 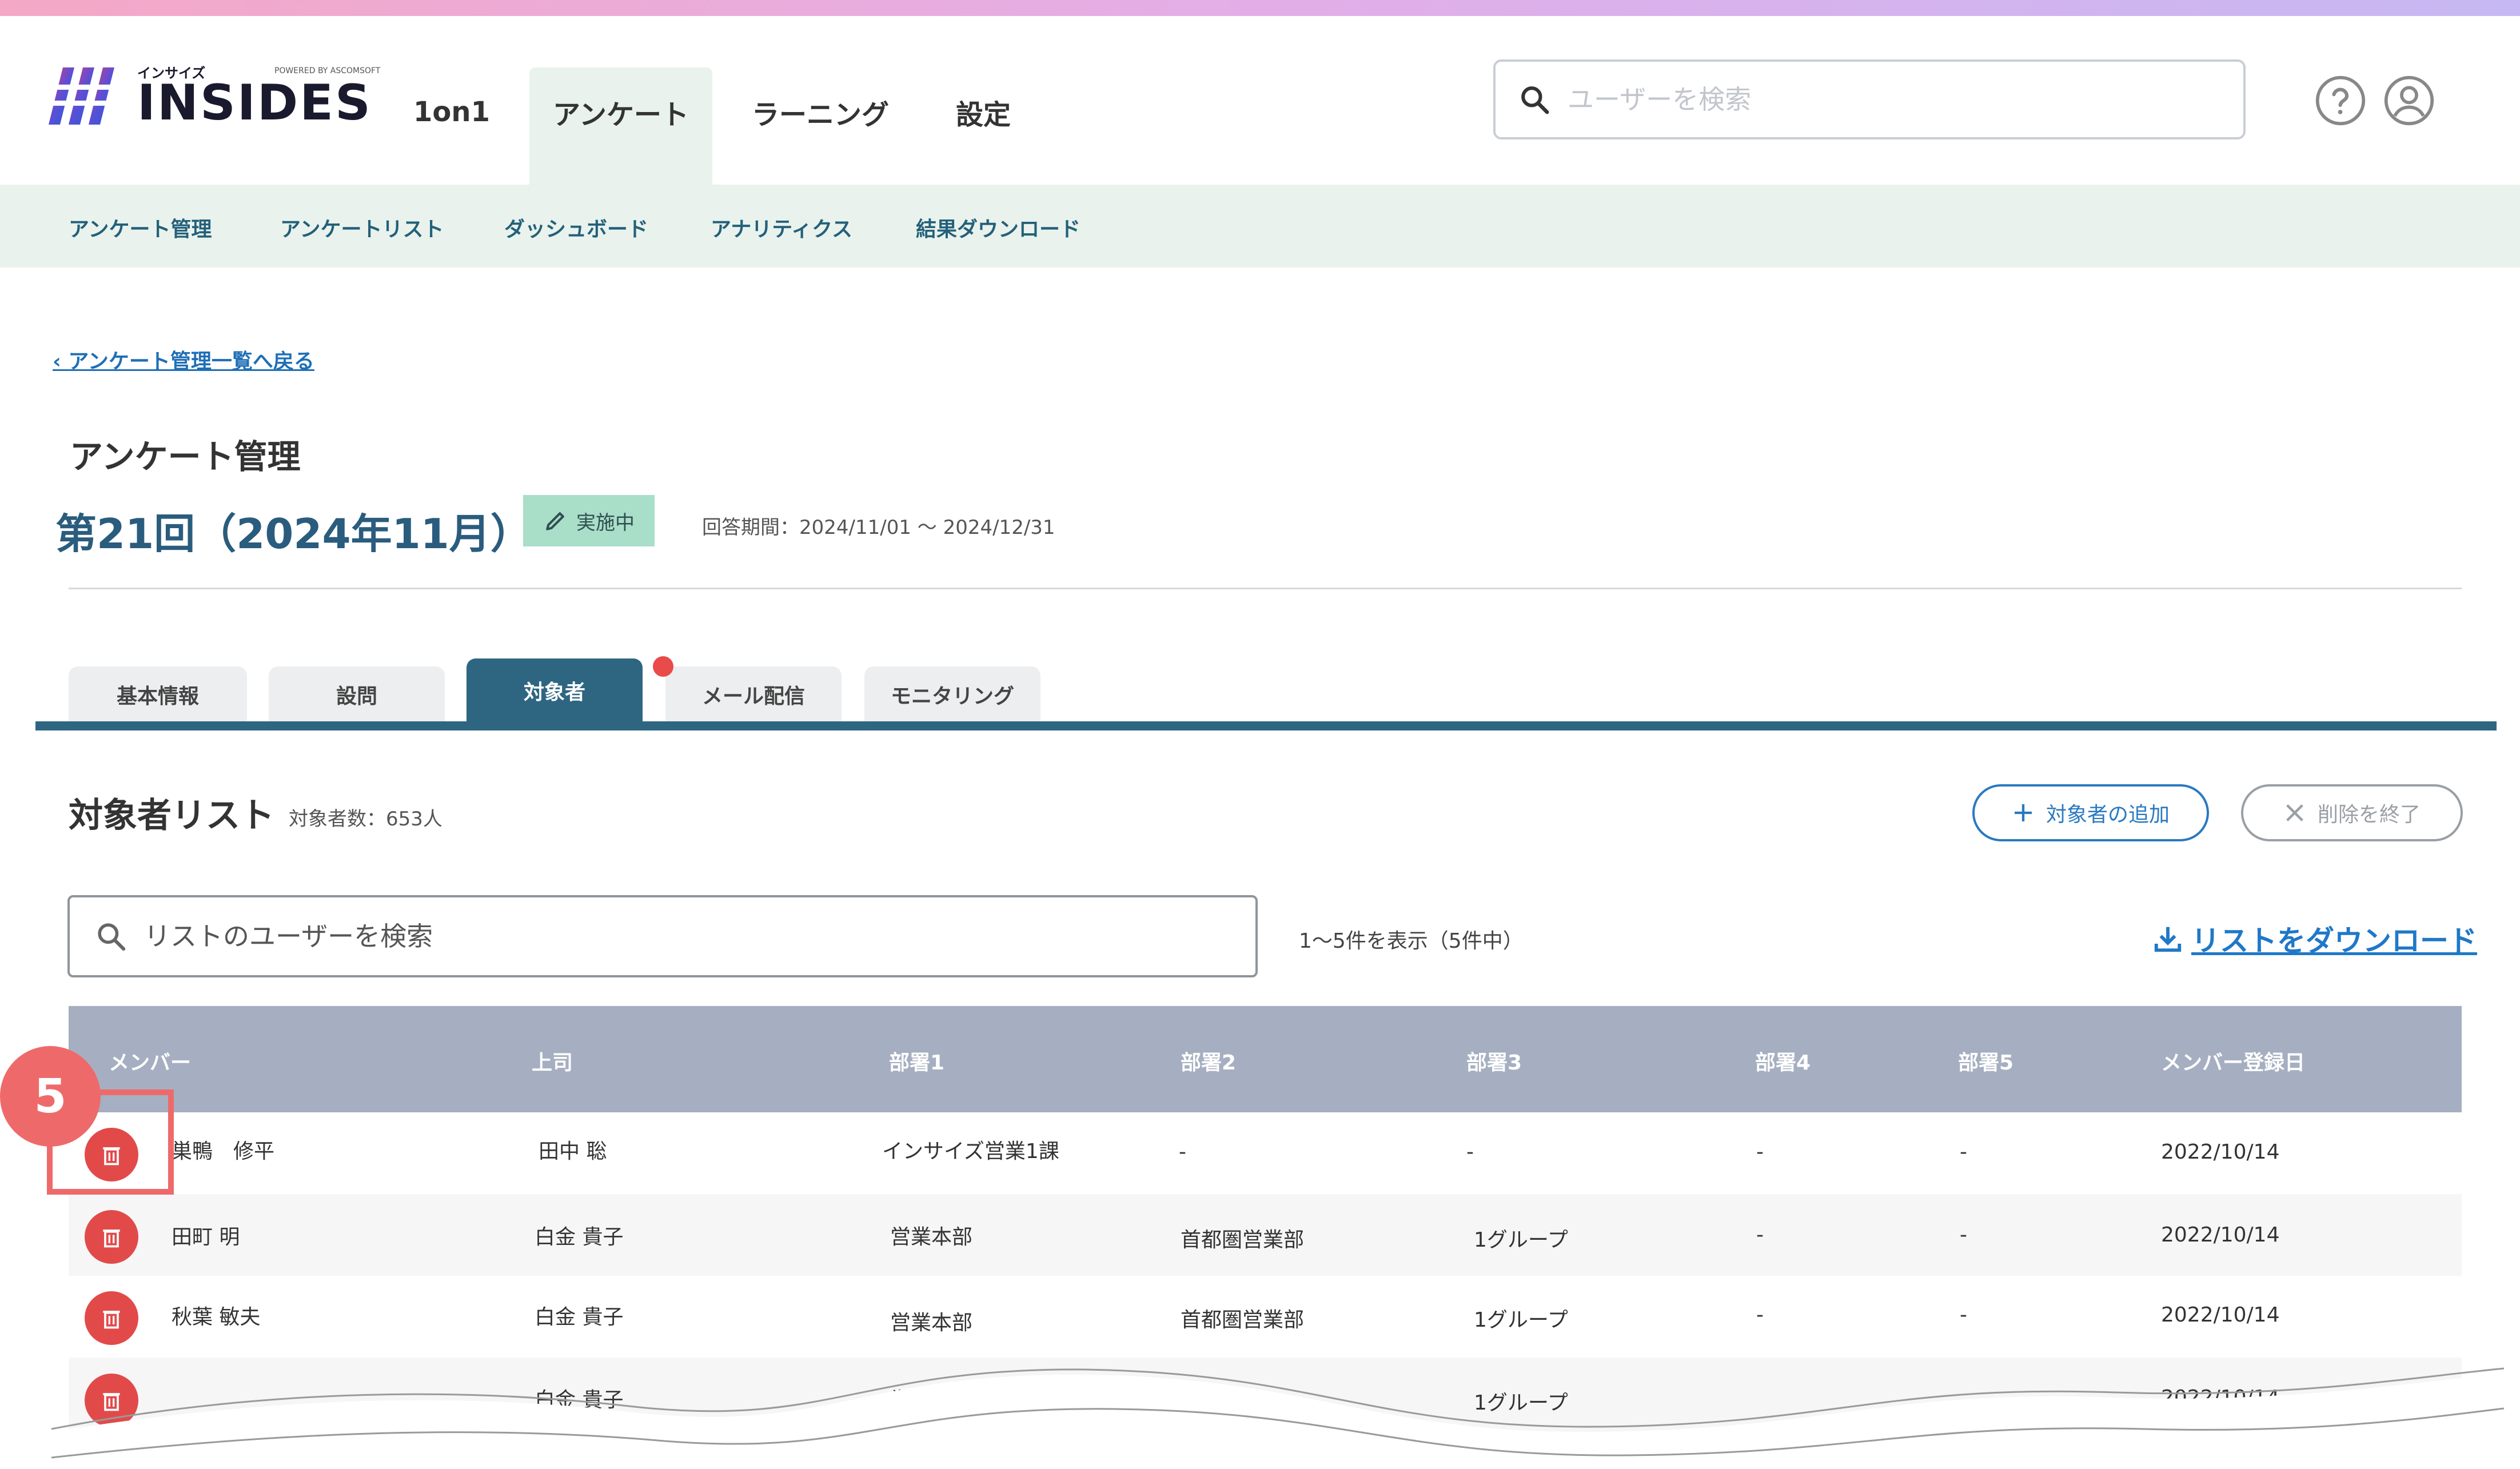 I want to click on tab-questions: 設問, so click(x=357, y=694).